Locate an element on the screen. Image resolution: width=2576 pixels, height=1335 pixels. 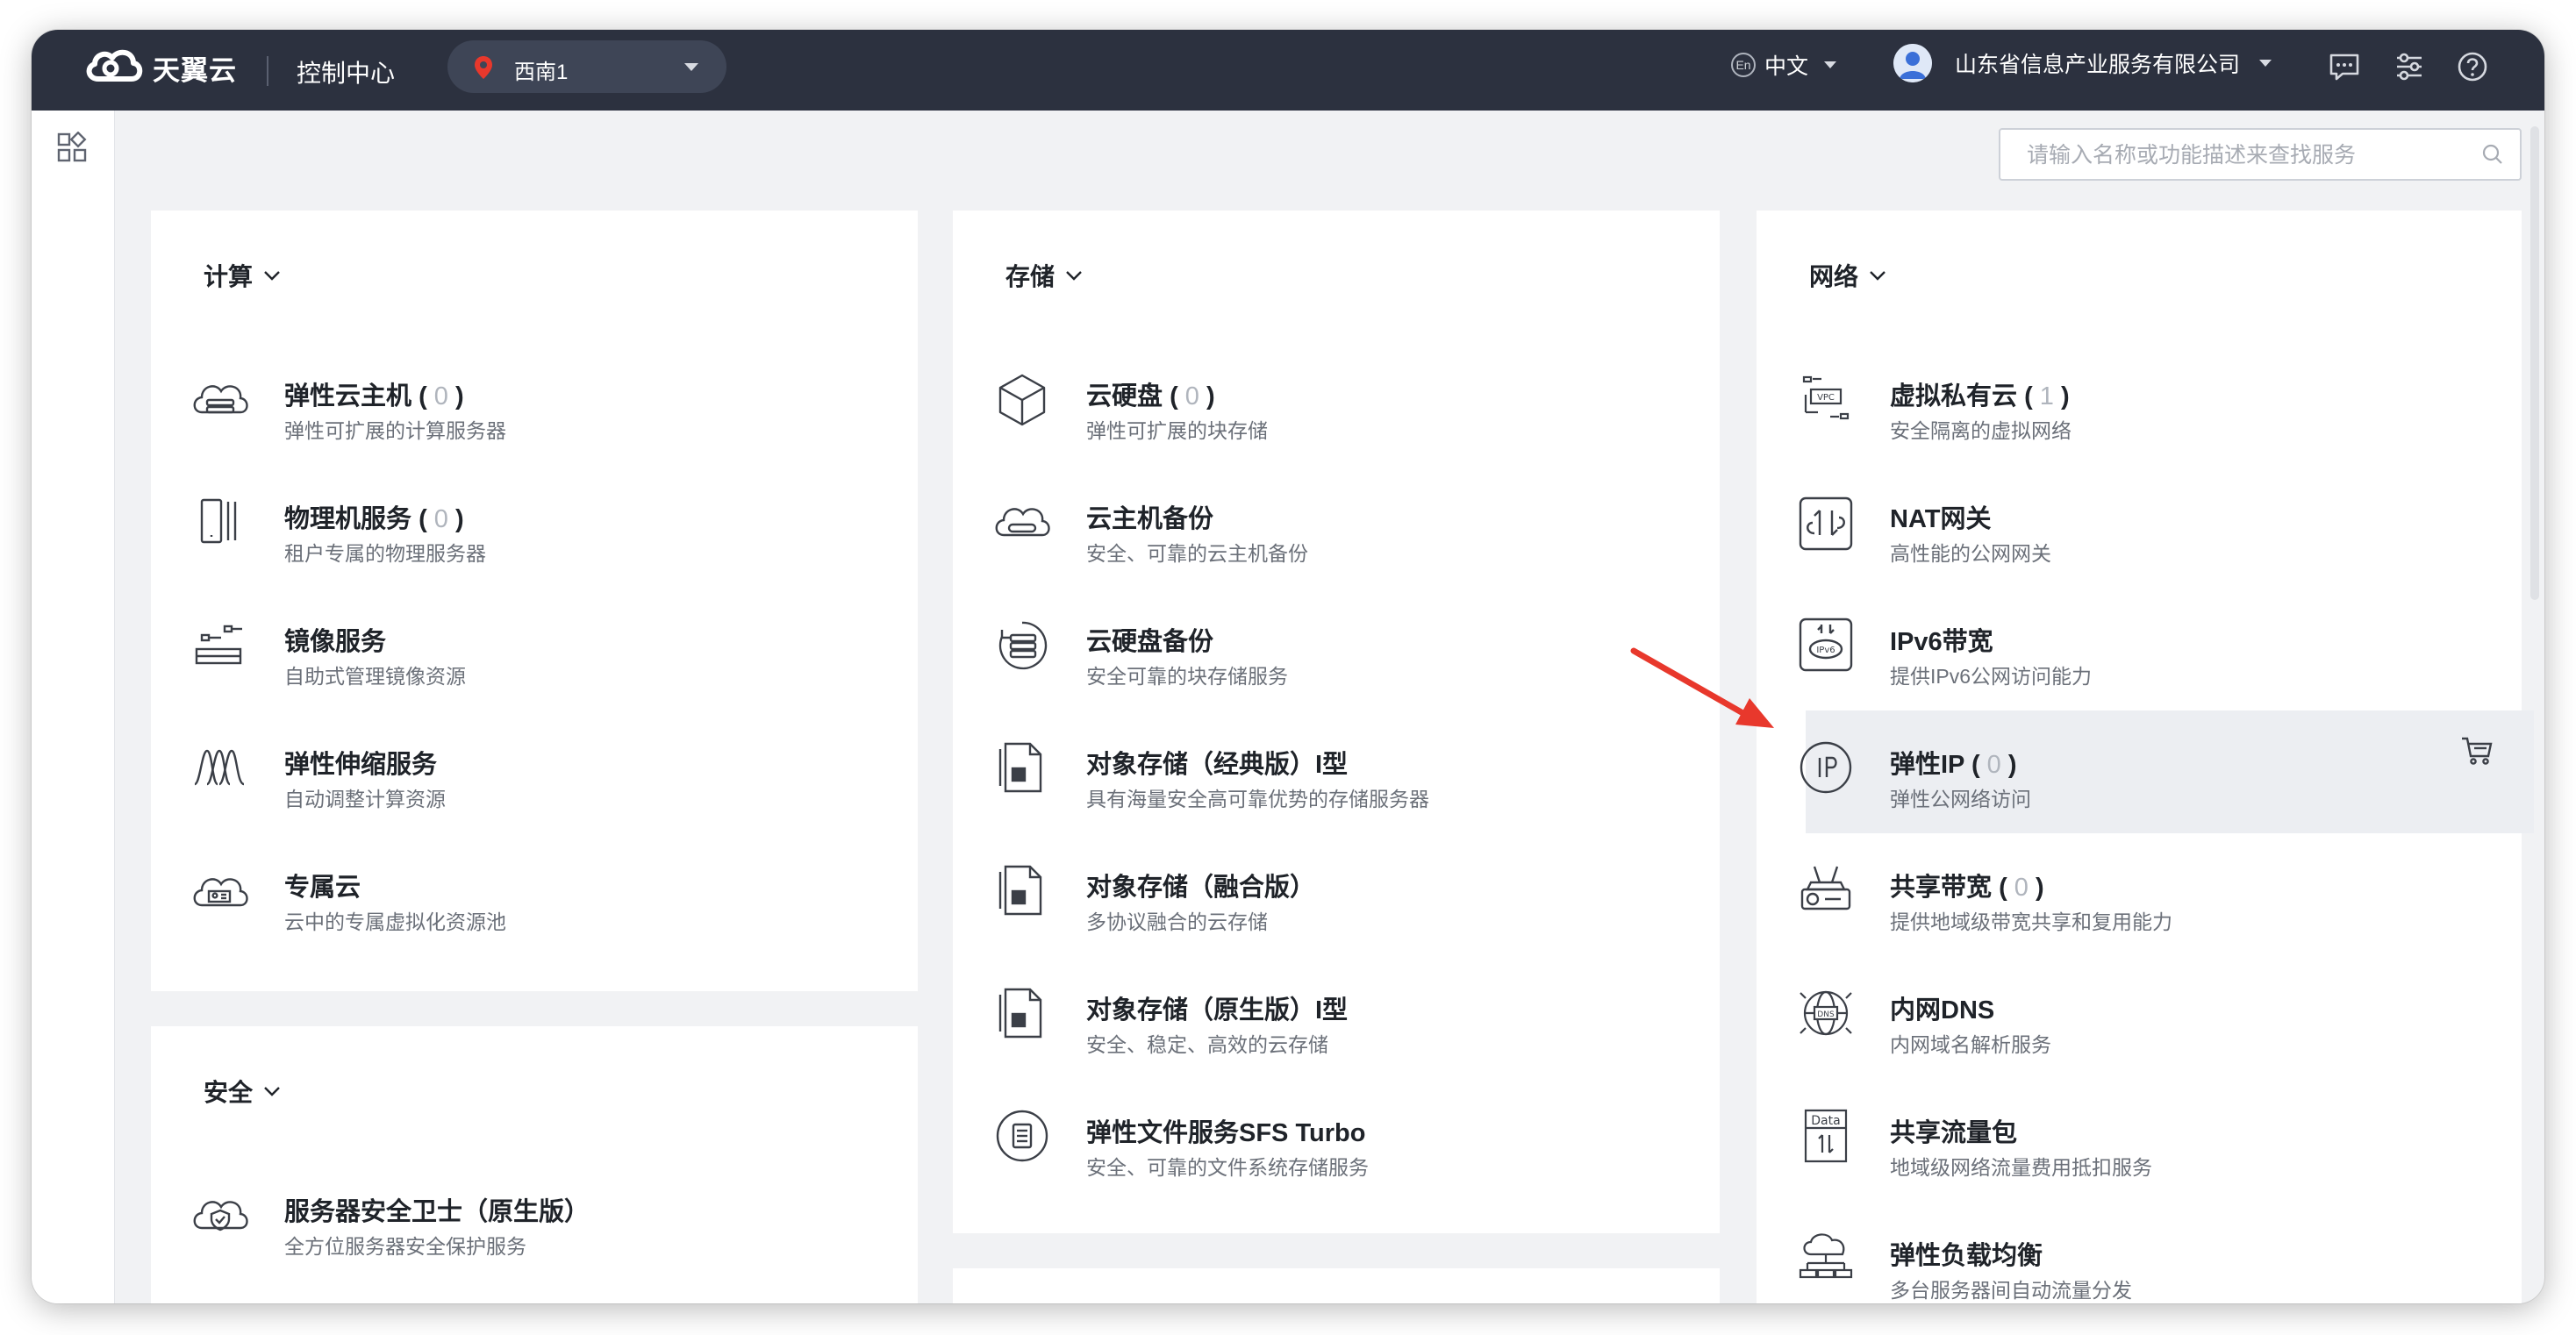
annotation-arrow-icon is located at coordinates (1702, 687).